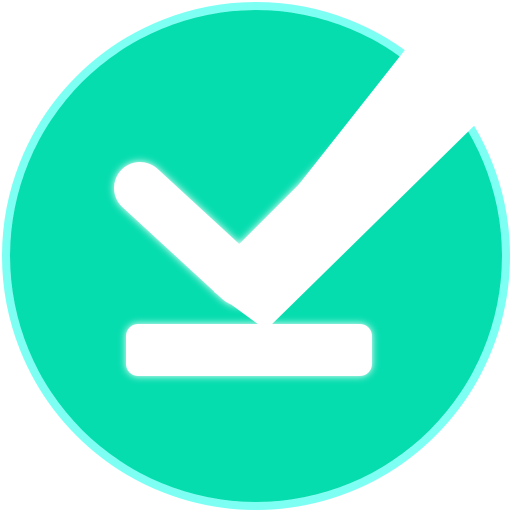 The height and width of the screenshot is (512, 512). What do you see at coordinates (249, 350) in the screenshot?
I see `underline-bar` at bounding box center [249, 350].